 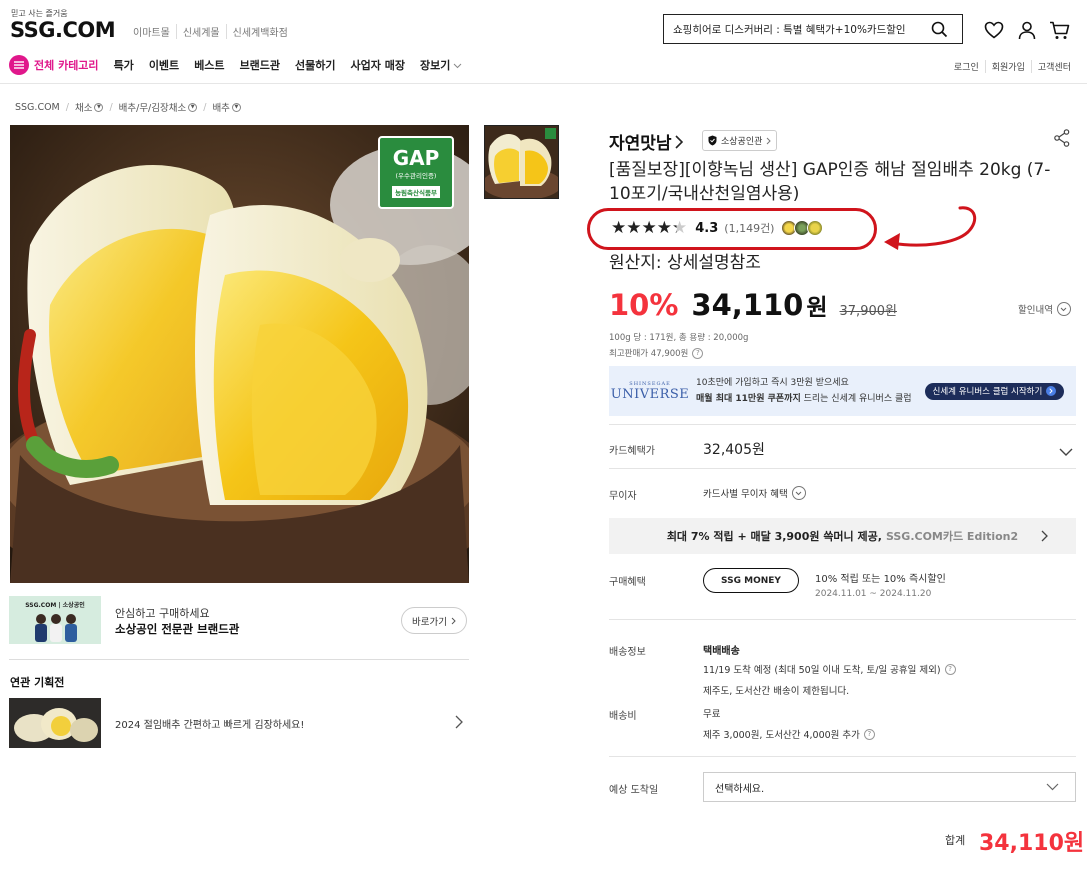 What do you see at coordinates (54, 65) in the screenshot?
I see `all-category-button: 전체 카테고리` at bounding box center [54, 65].